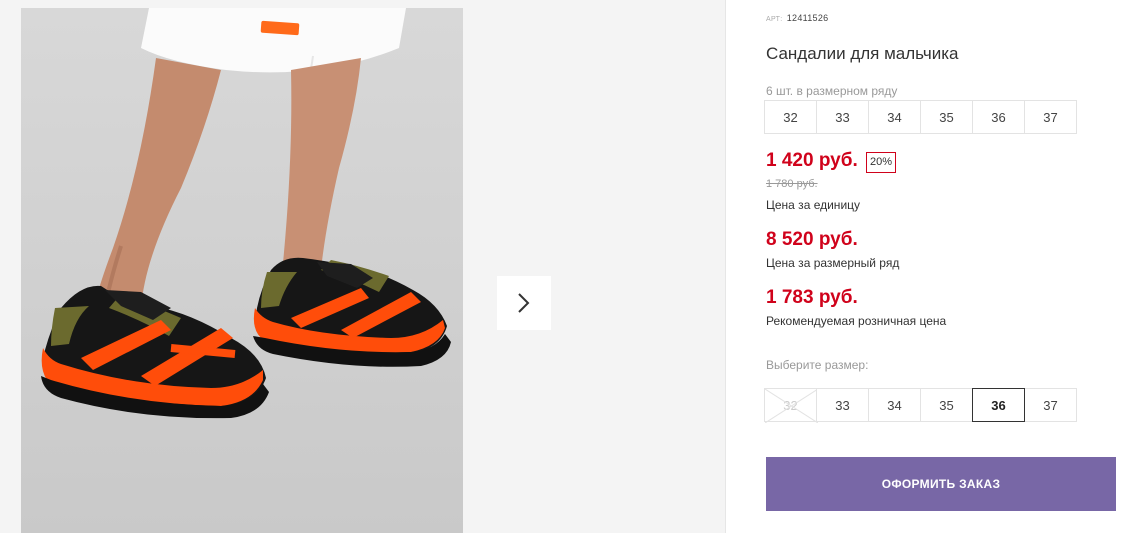 Image resolution: width=1132 pixels, height=533 pixels. What do you see at coordinates (894, 117) in the screenshot?
I see `pack-size-cell: 34` at bounding box center [894, 117].